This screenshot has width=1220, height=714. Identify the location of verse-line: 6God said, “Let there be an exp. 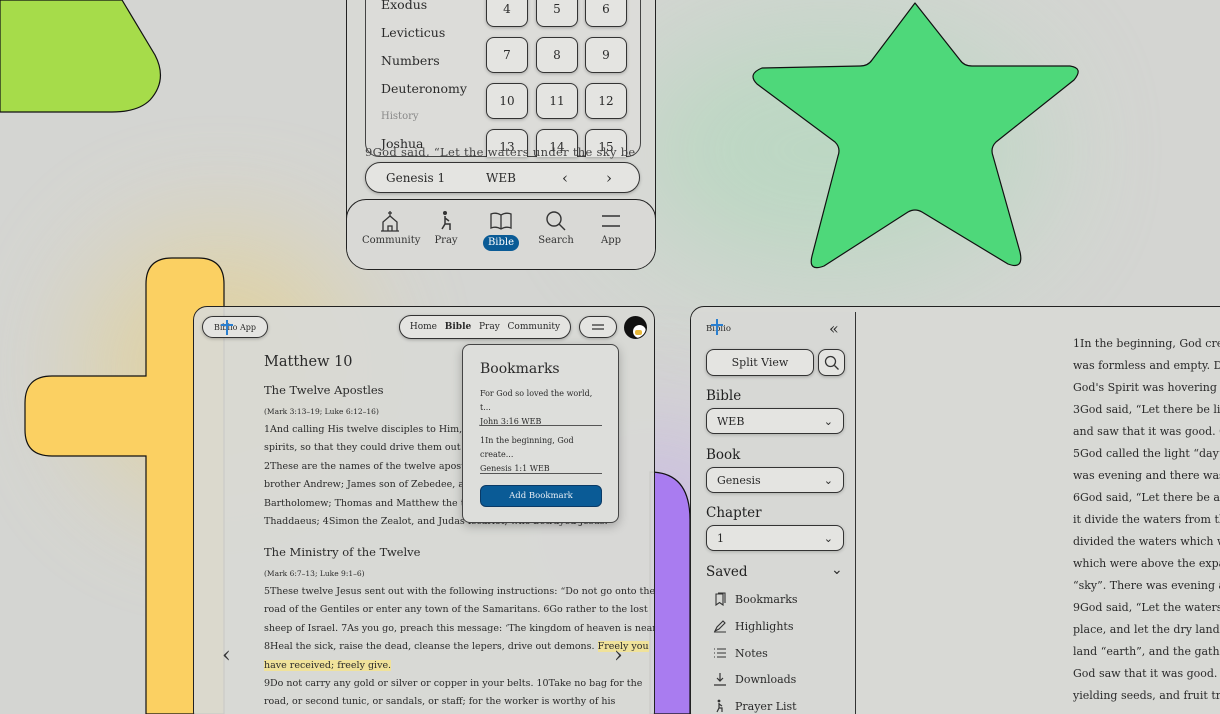
(1146, 497).